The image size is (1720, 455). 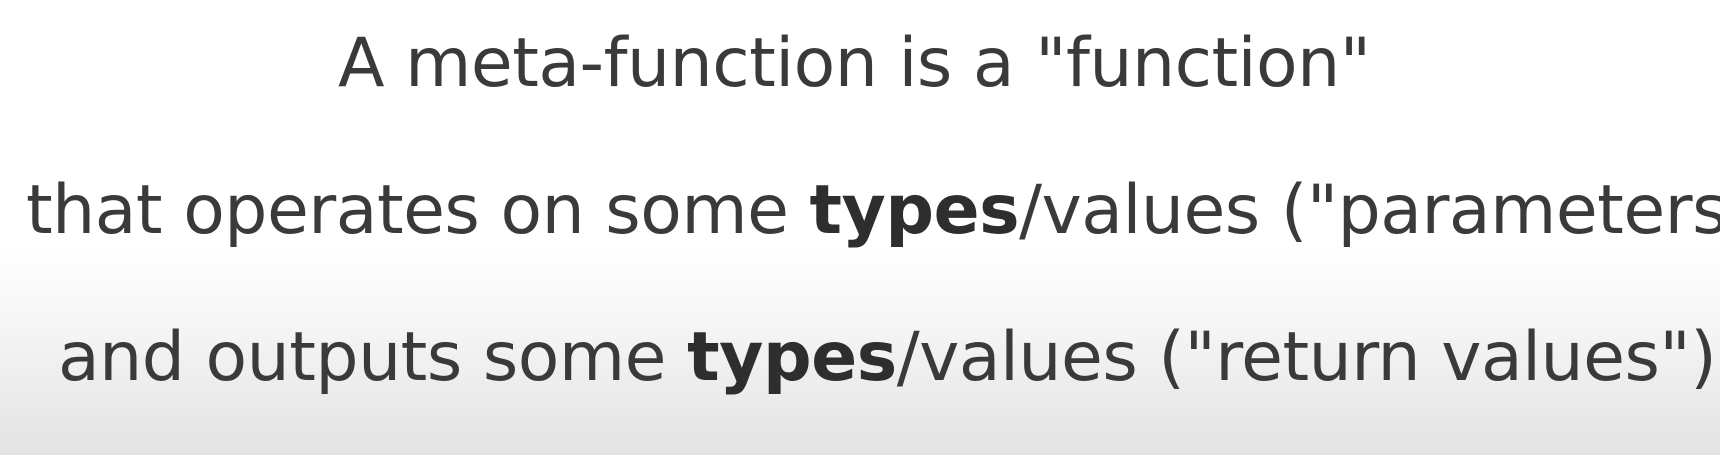 What do you see at coordinates (854, 63) in the screenshot?
I see `line-1-text: A meta-function is a "function"` at bounding box center [854, 63].